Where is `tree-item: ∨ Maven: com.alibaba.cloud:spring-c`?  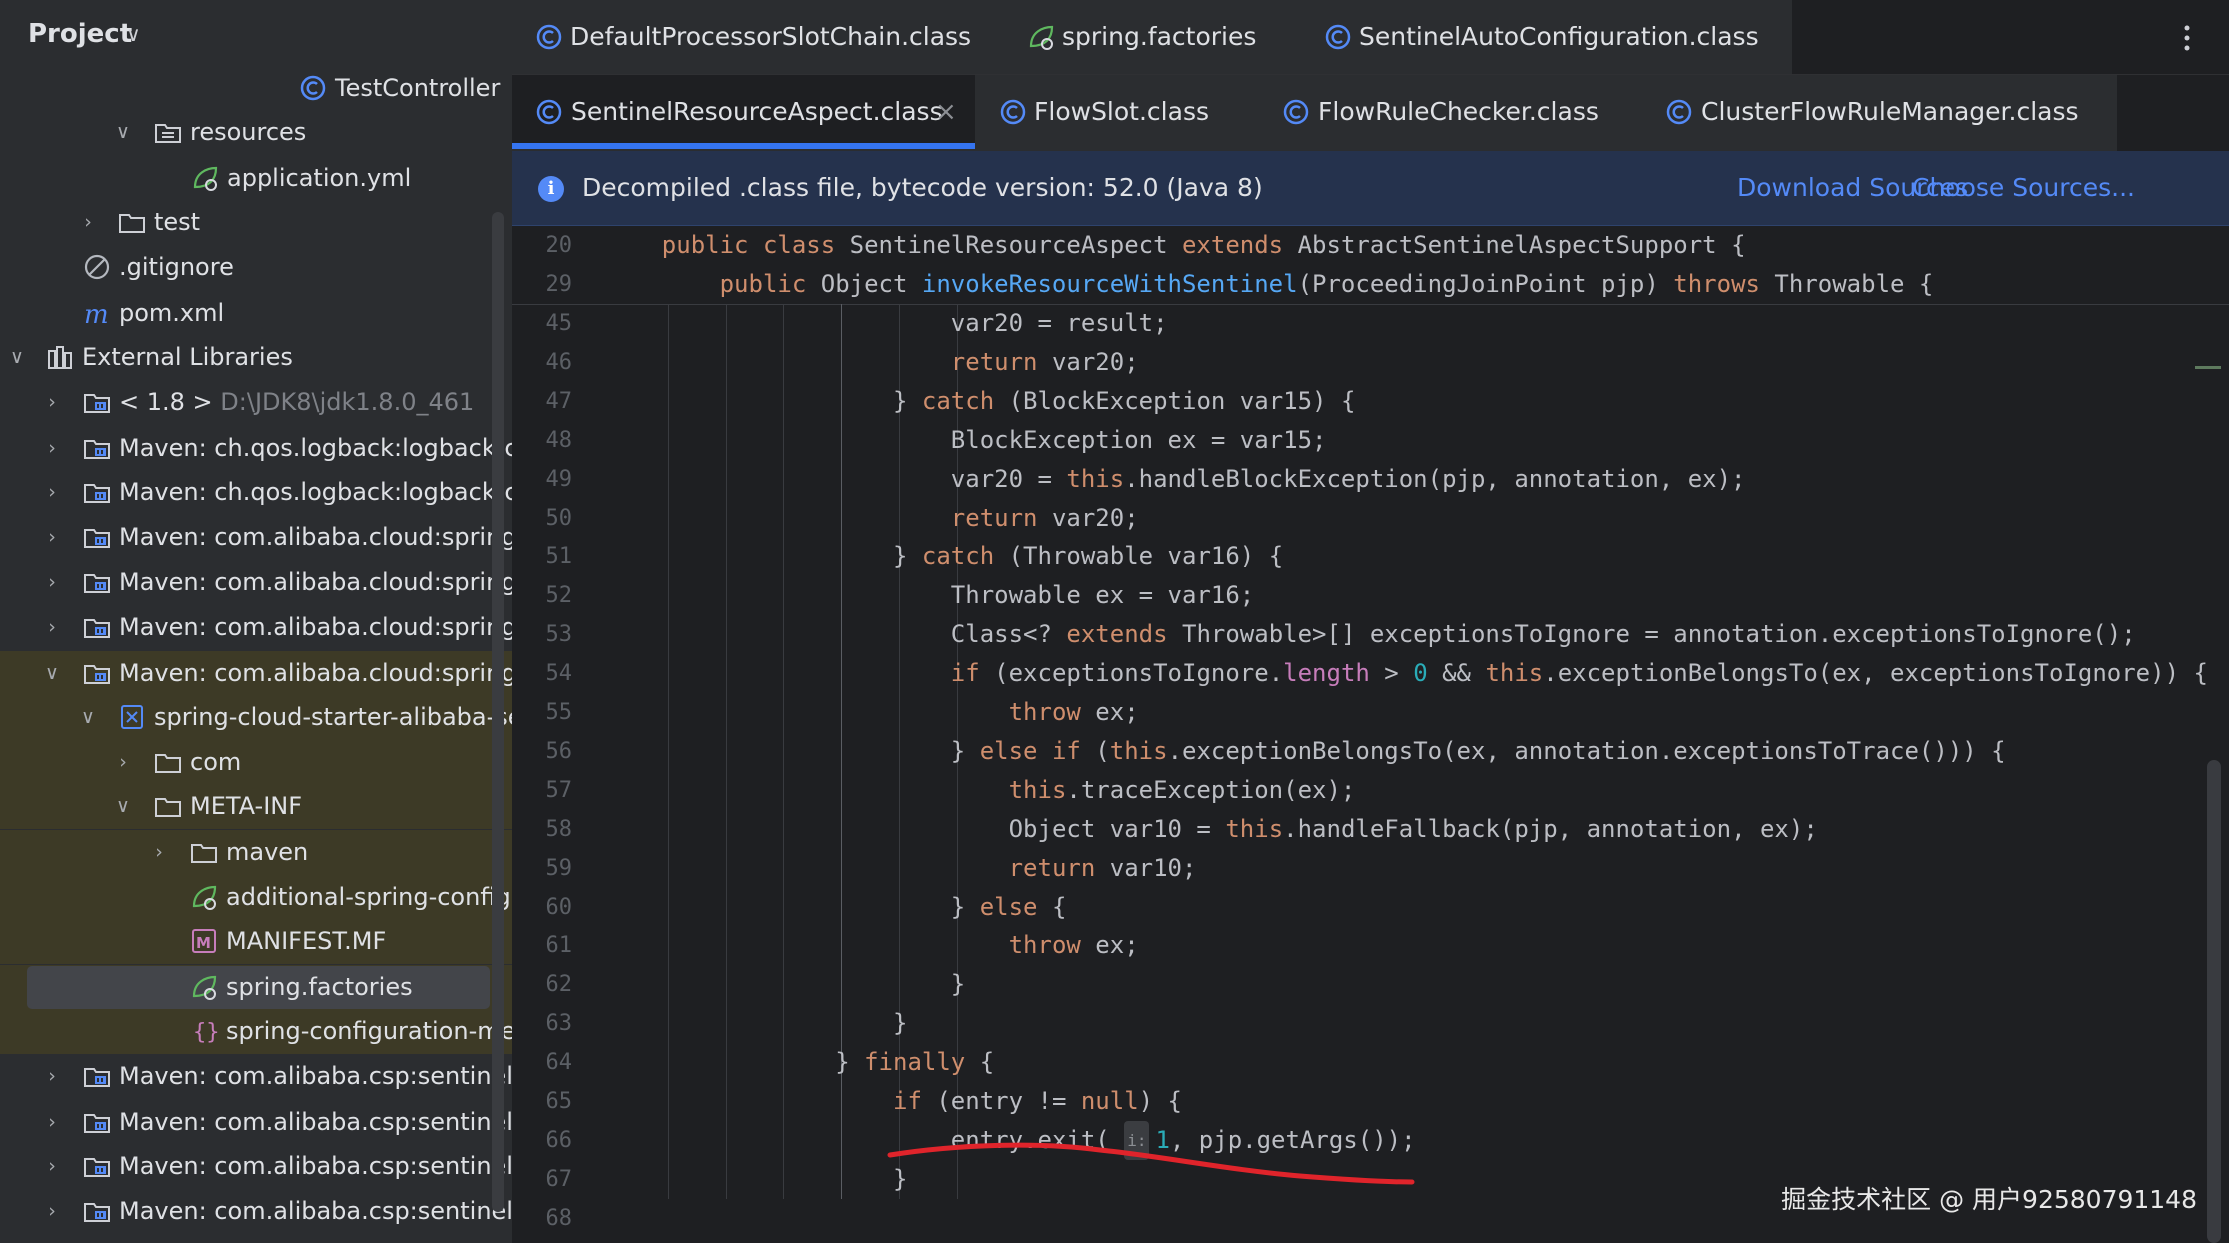 tree-item: ∨ Maven: com.alibaba.cloud:spring-c is located at coordinates (256, 673).